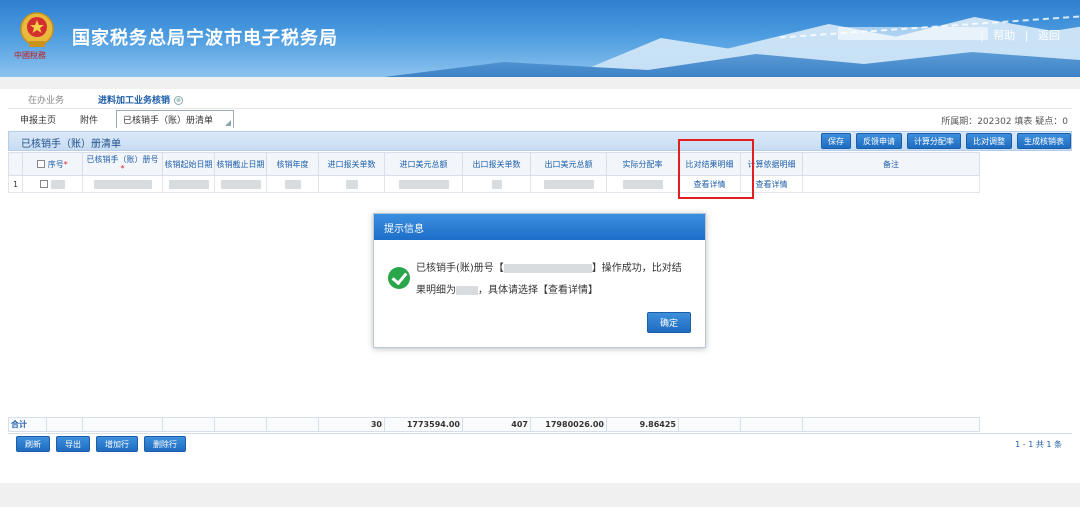 The image size is (1080, 507). What do you see at coordinates (913, 33) in the screenshot?
I see `user-name-redacted` at bounding box center [913, 33].